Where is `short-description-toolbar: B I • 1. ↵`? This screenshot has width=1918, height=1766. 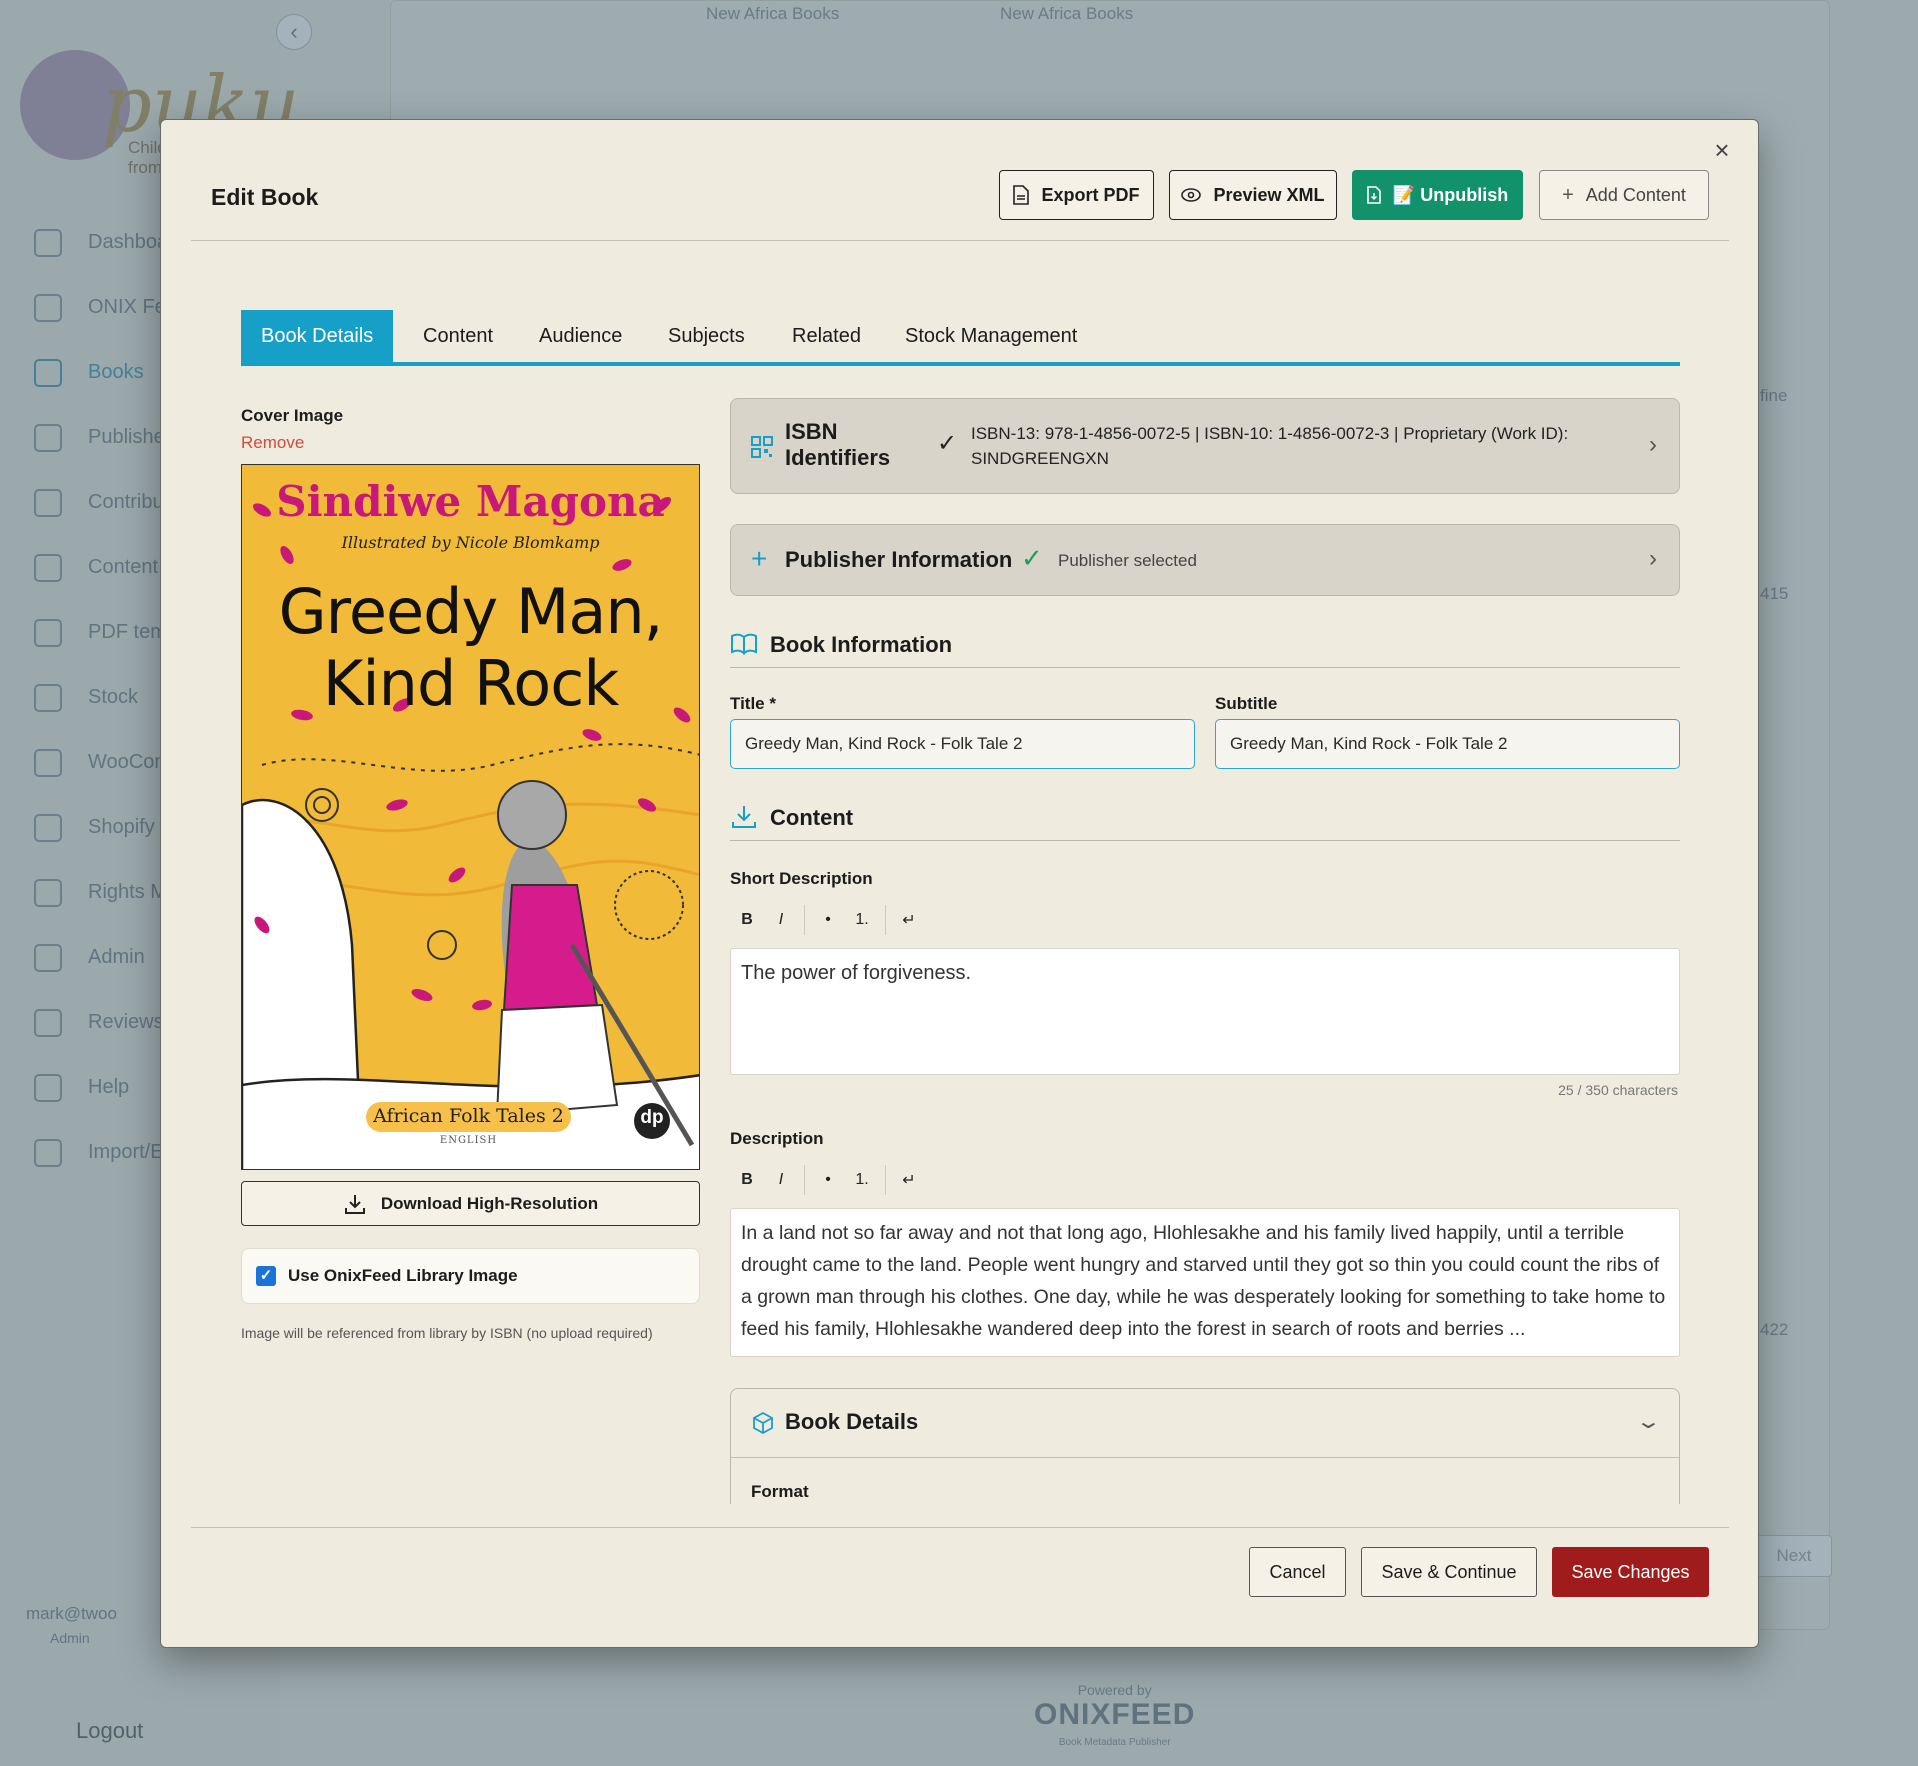
short-description-toolbar: B I • 1. ↵ is located at coordinates (828, 920).